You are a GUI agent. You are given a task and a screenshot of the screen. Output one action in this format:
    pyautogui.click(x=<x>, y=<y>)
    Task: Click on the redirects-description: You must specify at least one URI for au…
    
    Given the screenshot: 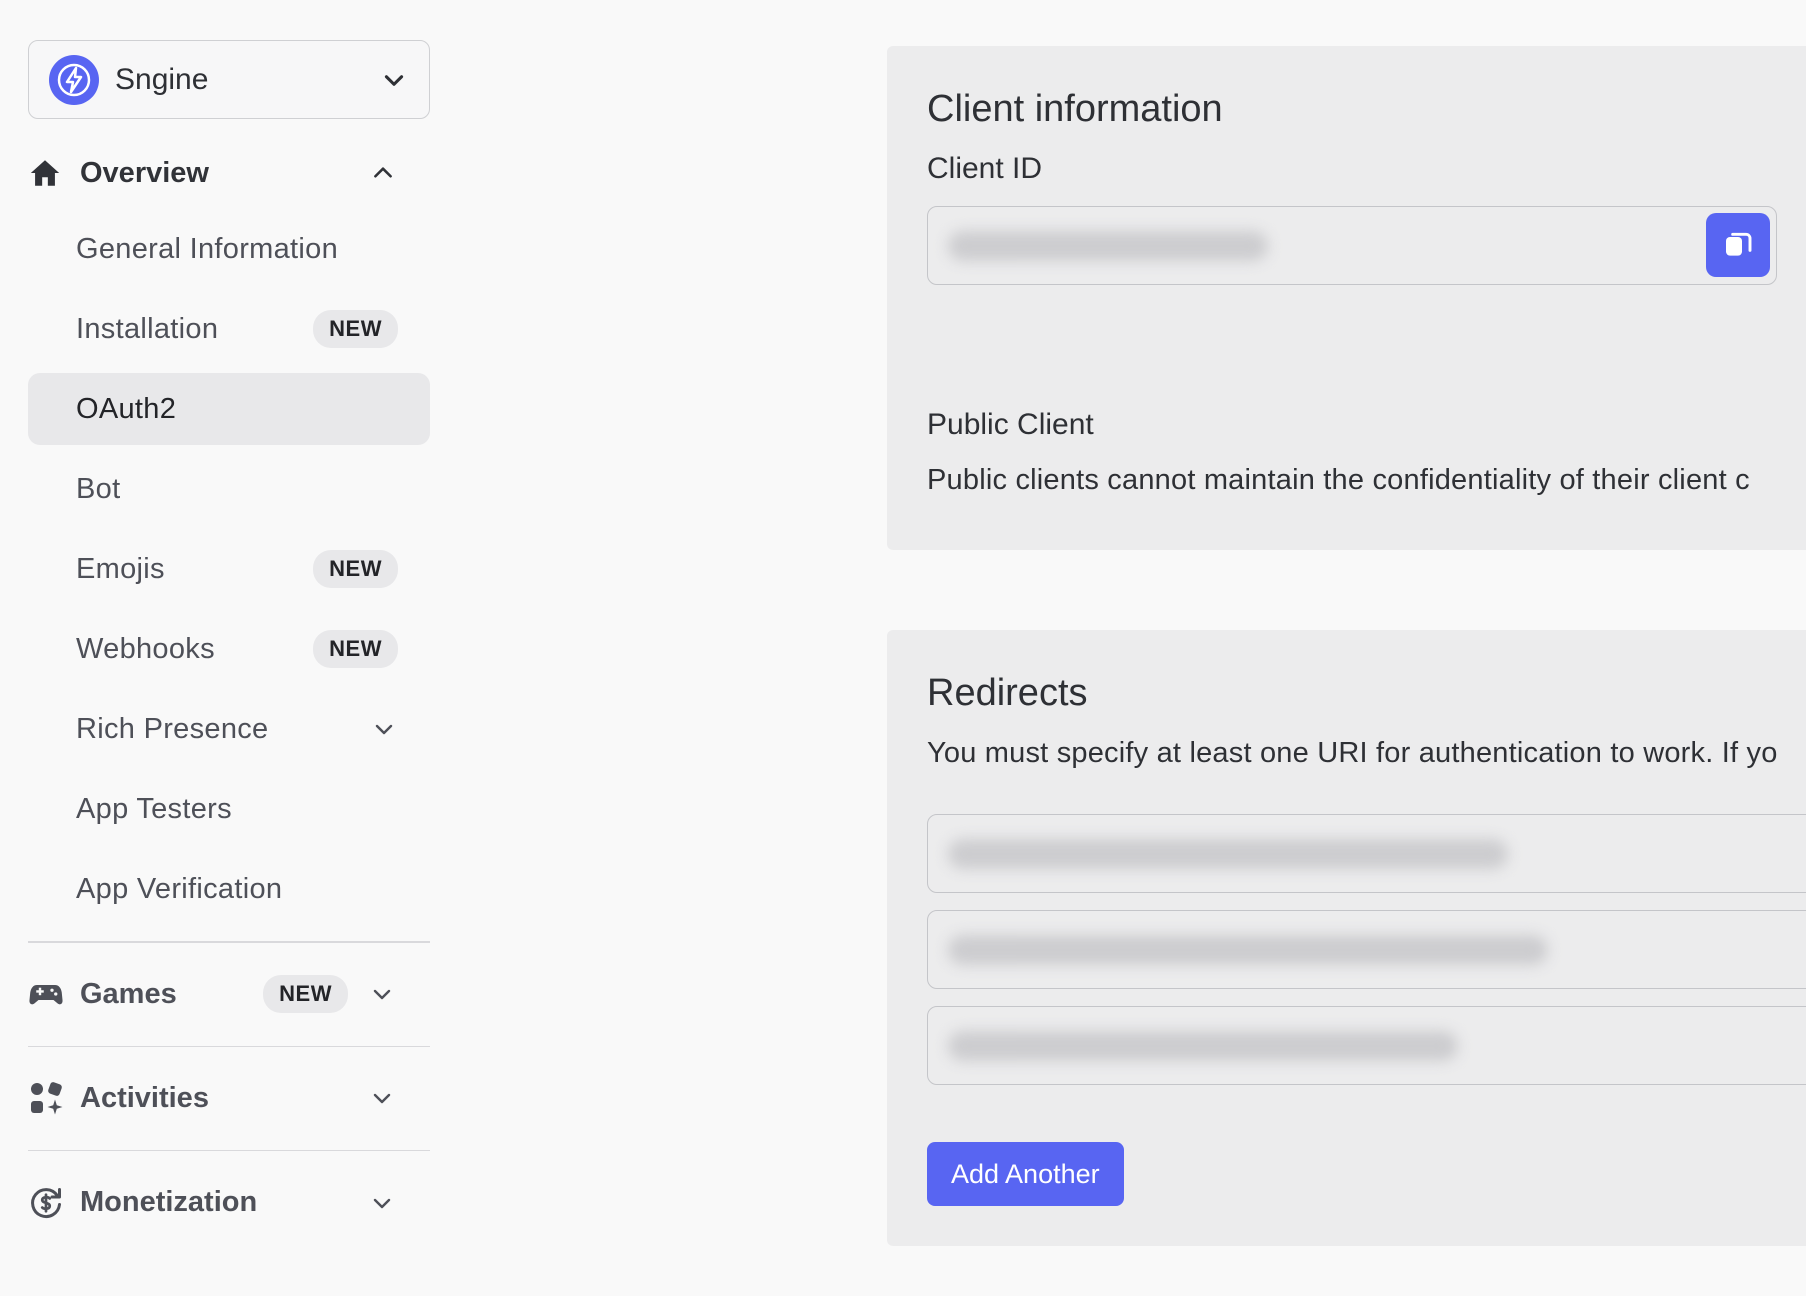 What is the action you would take?
    pyautogui.click(x=1352, y=753)
    